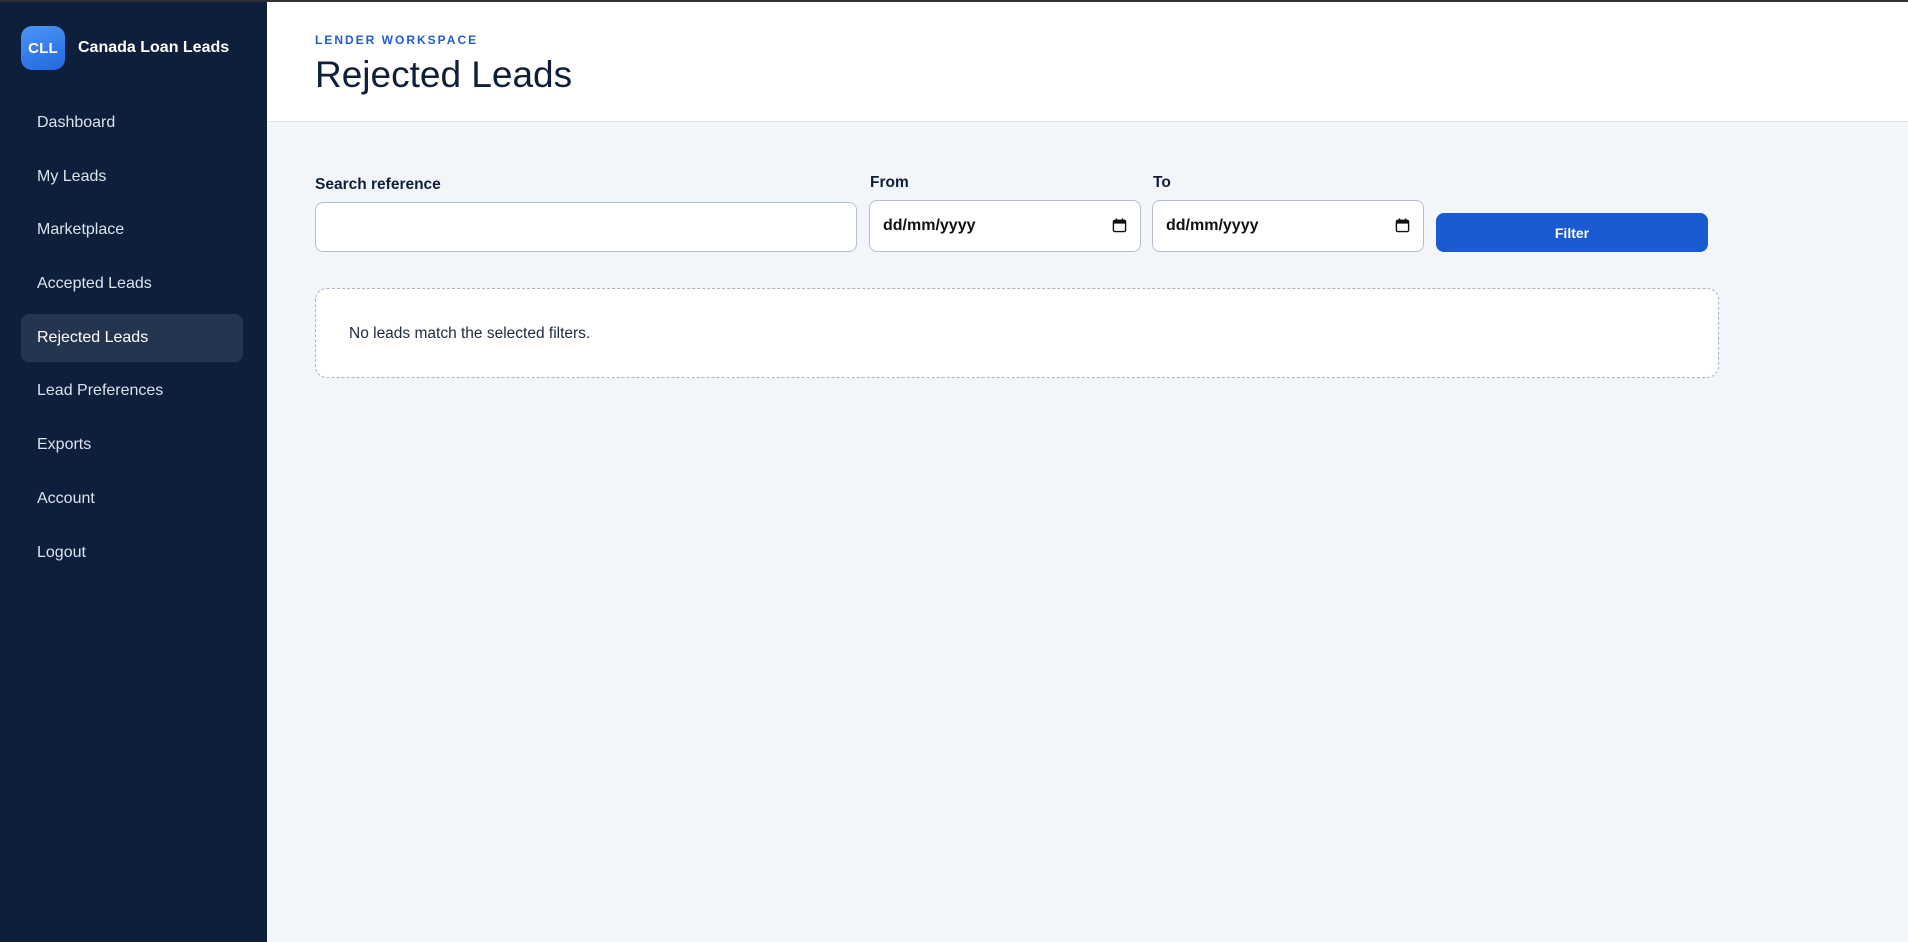 The image size is (1908, 942). I want to click on page-header: LENDER WORKSPACE Rejected Leads, so click(1087, 61).